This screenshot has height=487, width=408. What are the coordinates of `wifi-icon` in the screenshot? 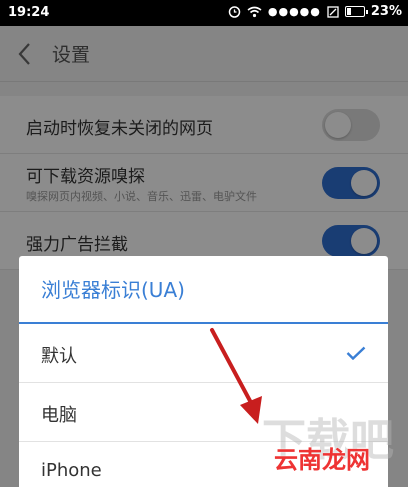 It's located at (254, 11).